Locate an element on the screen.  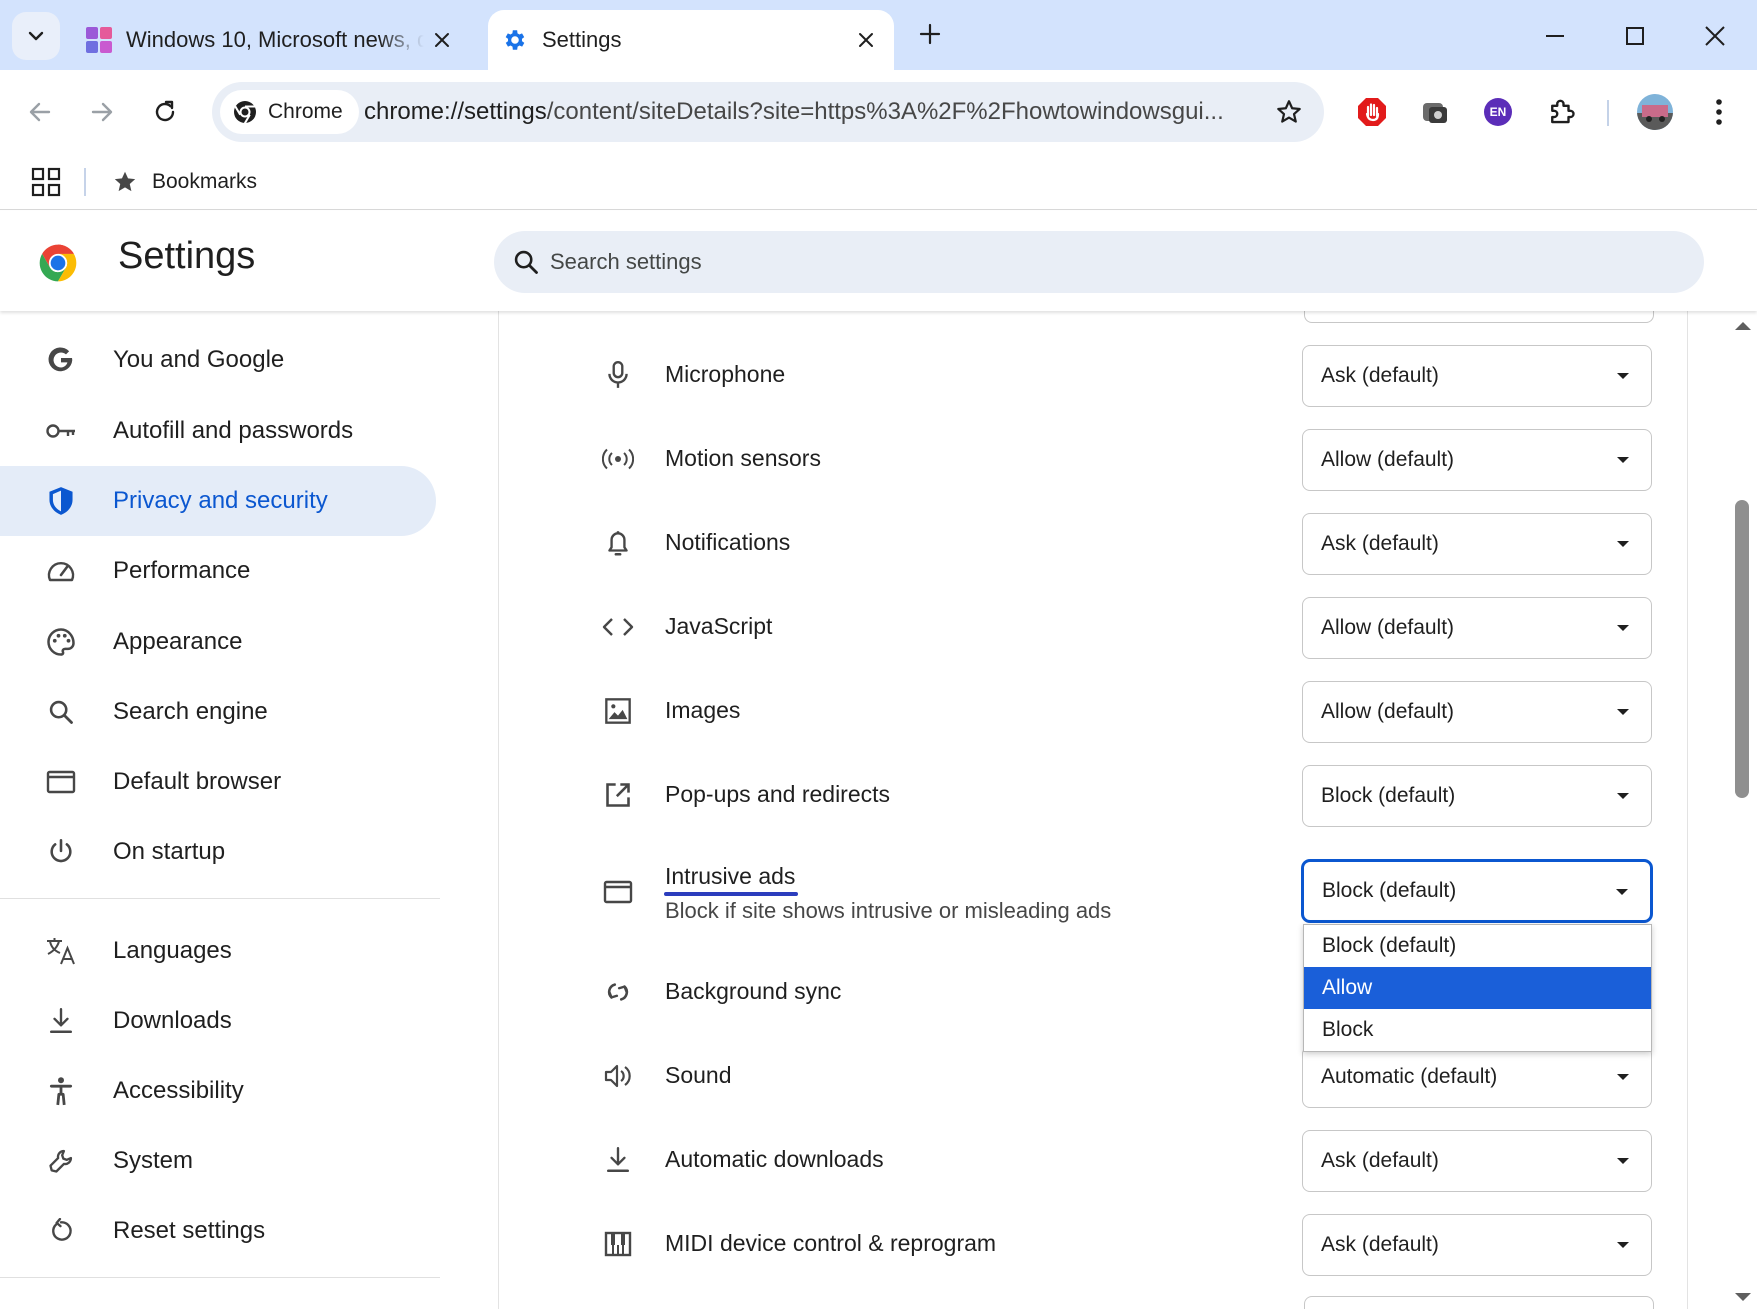
plus-icon is located at coordinates (930, 34).